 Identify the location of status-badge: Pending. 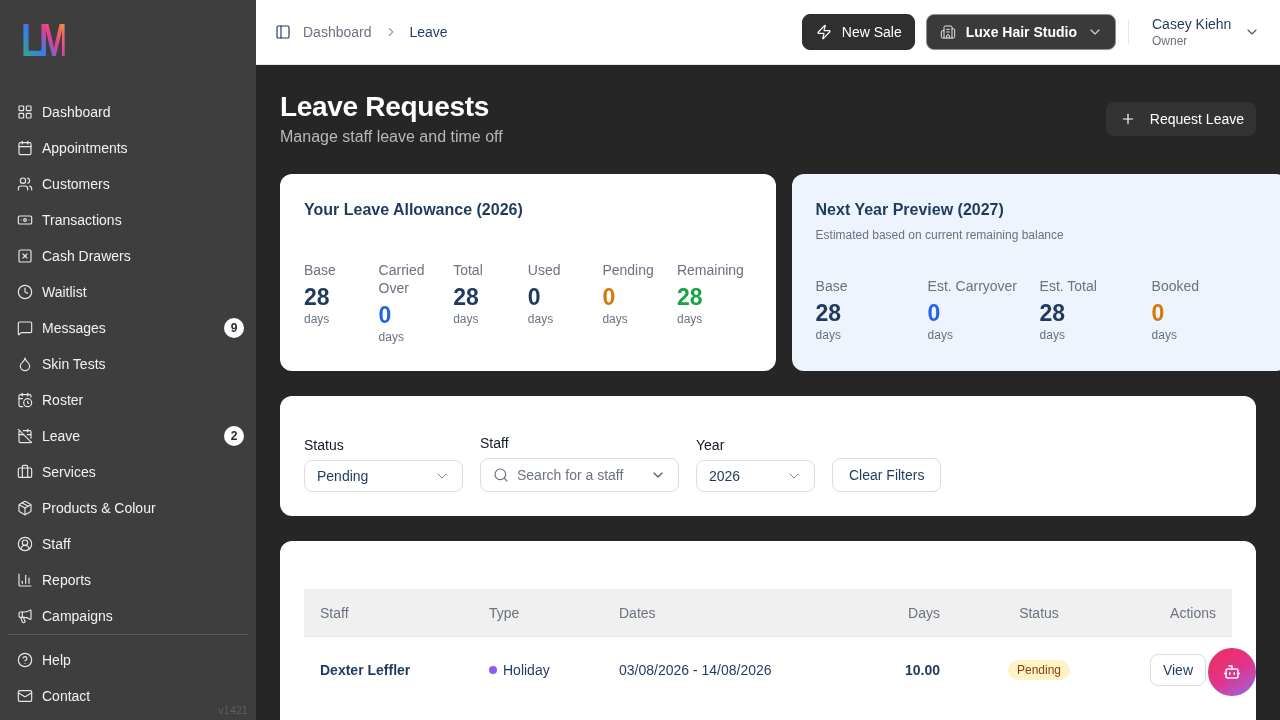
(1038, 669).